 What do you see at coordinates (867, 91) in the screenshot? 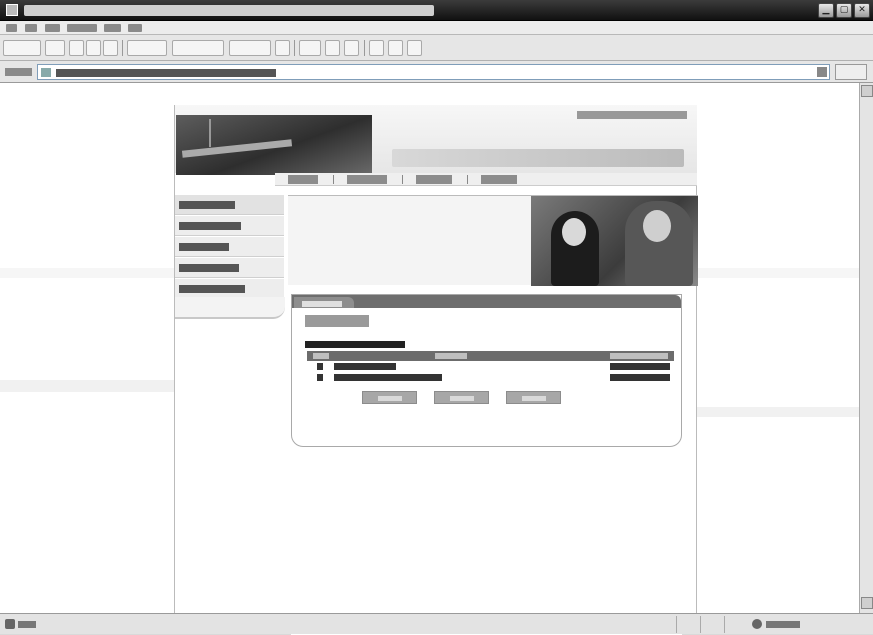
I see `scroll-up-button` at bounding box center [867, 91].